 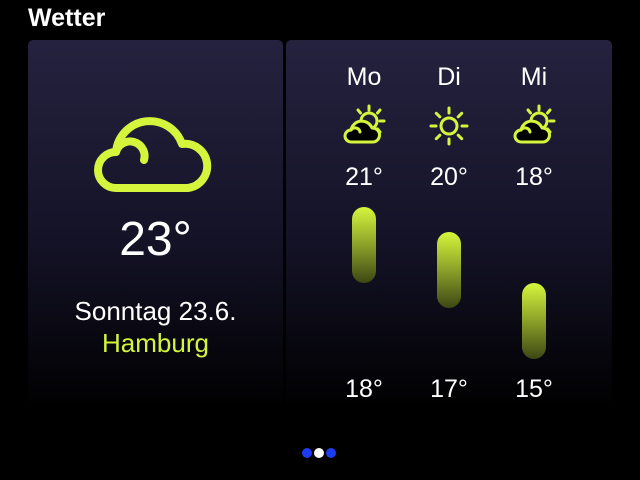 What do you see at coordinates (534, 389) in the screenshot?
I see `forecast-low: 15°` at bounding box center [534, 389].